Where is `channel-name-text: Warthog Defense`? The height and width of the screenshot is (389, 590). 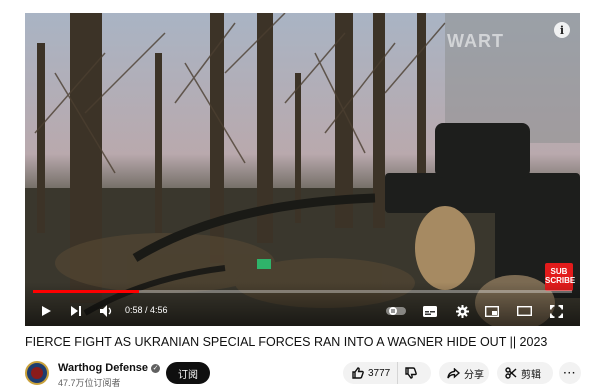 channel-name-text: Warthog Defense is located at coordinates (103, 368).